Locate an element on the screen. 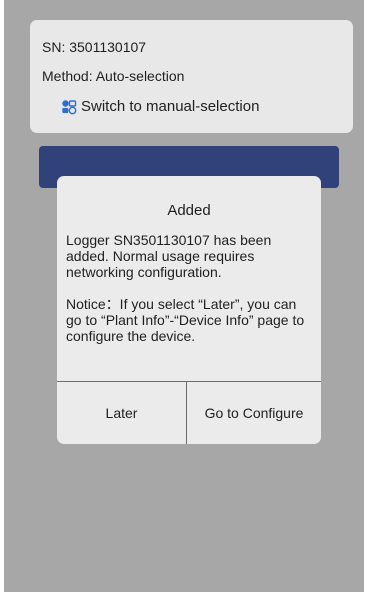 The width and height of the screenshot is (368, 592). dialog-title: Added is located at coordinates (189, 210).